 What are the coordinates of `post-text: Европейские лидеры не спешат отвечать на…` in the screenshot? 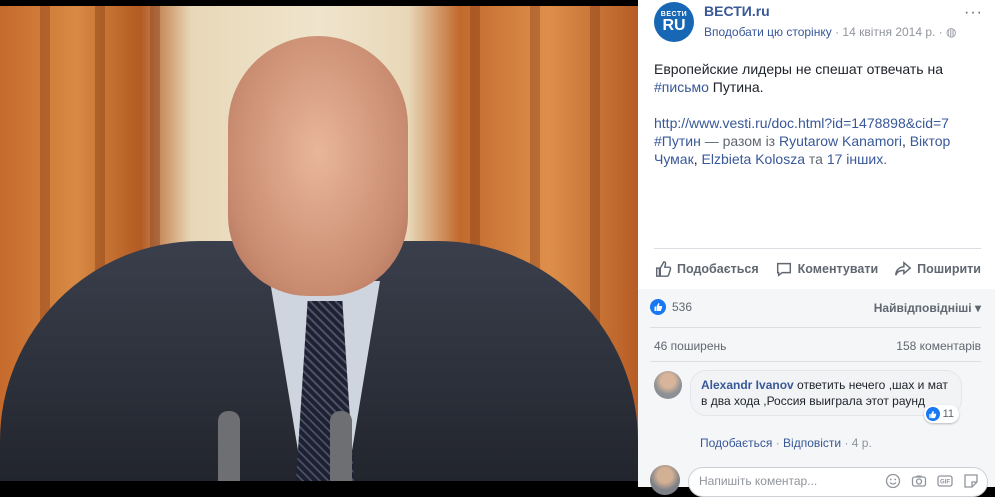 It's located at (802, 114).